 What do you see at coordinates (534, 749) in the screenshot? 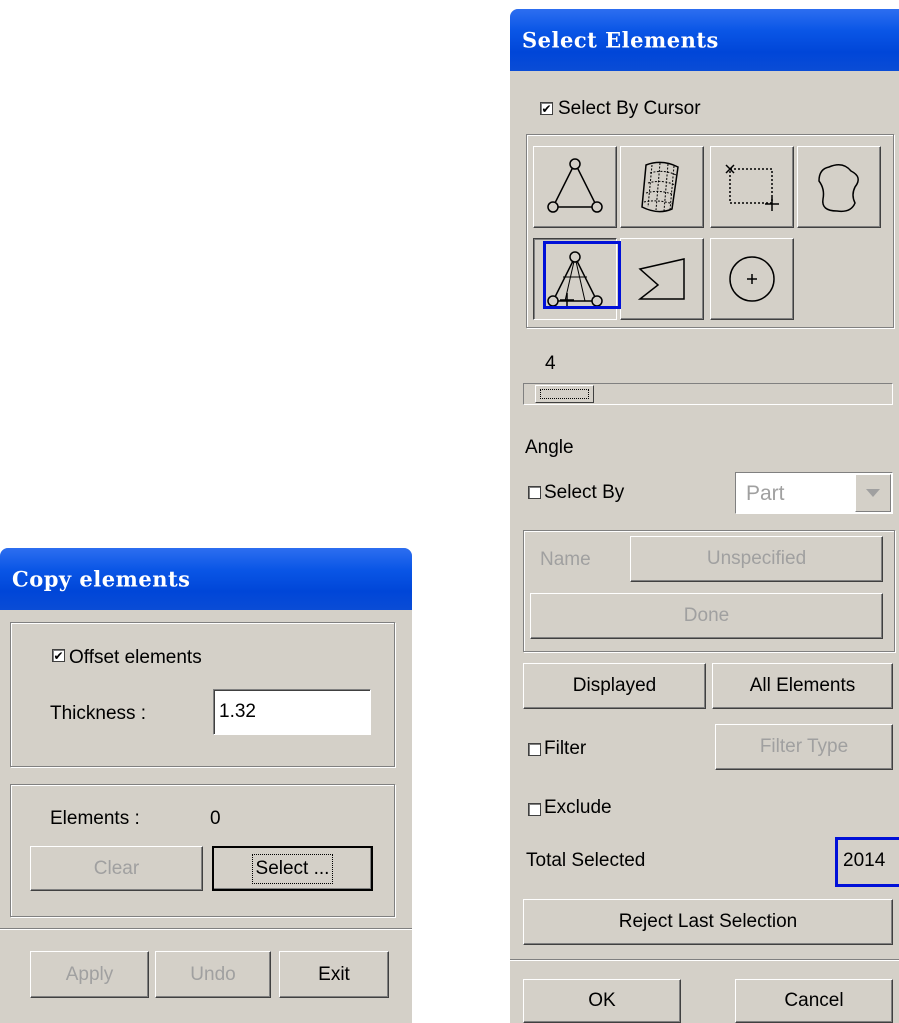
I see `filter-checkbox` at bounding box center [534, 749].